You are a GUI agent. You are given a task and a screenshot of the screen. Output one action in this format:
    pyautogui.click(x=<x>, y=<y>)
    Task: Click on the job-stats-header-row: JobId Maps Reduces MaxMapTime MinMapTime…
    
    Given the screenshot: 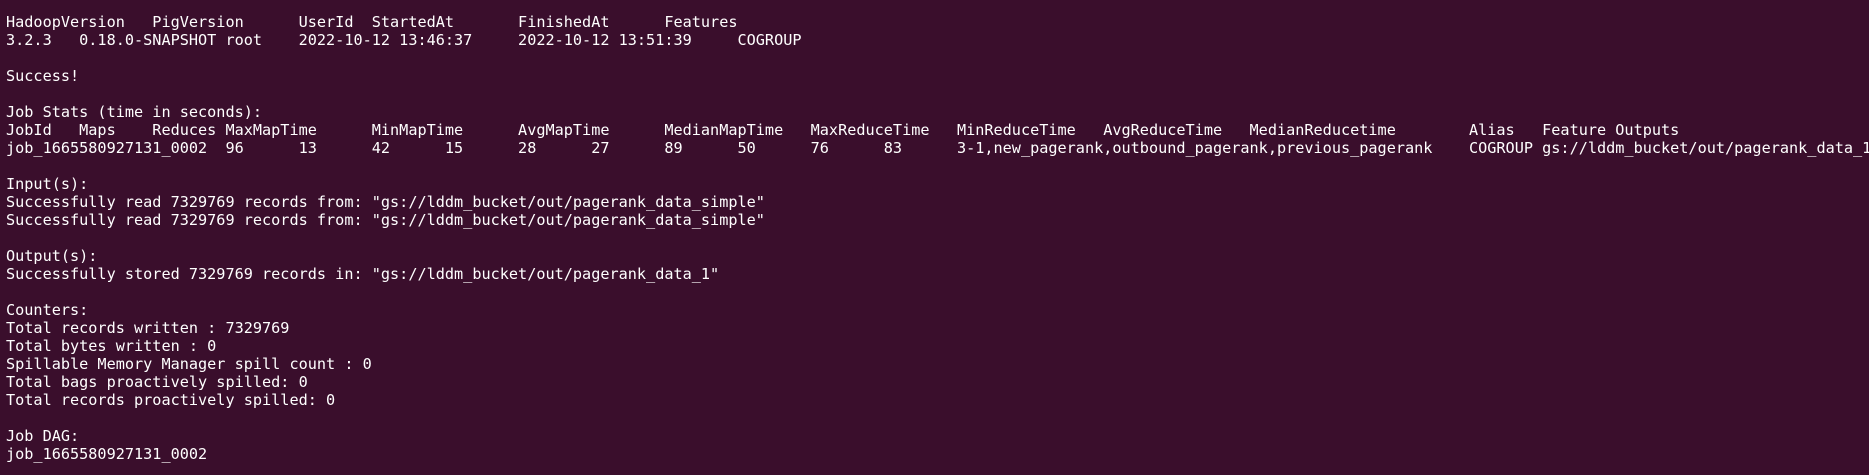 What is the action you would take?
    pyautogui.click(x=843, y=130)
    